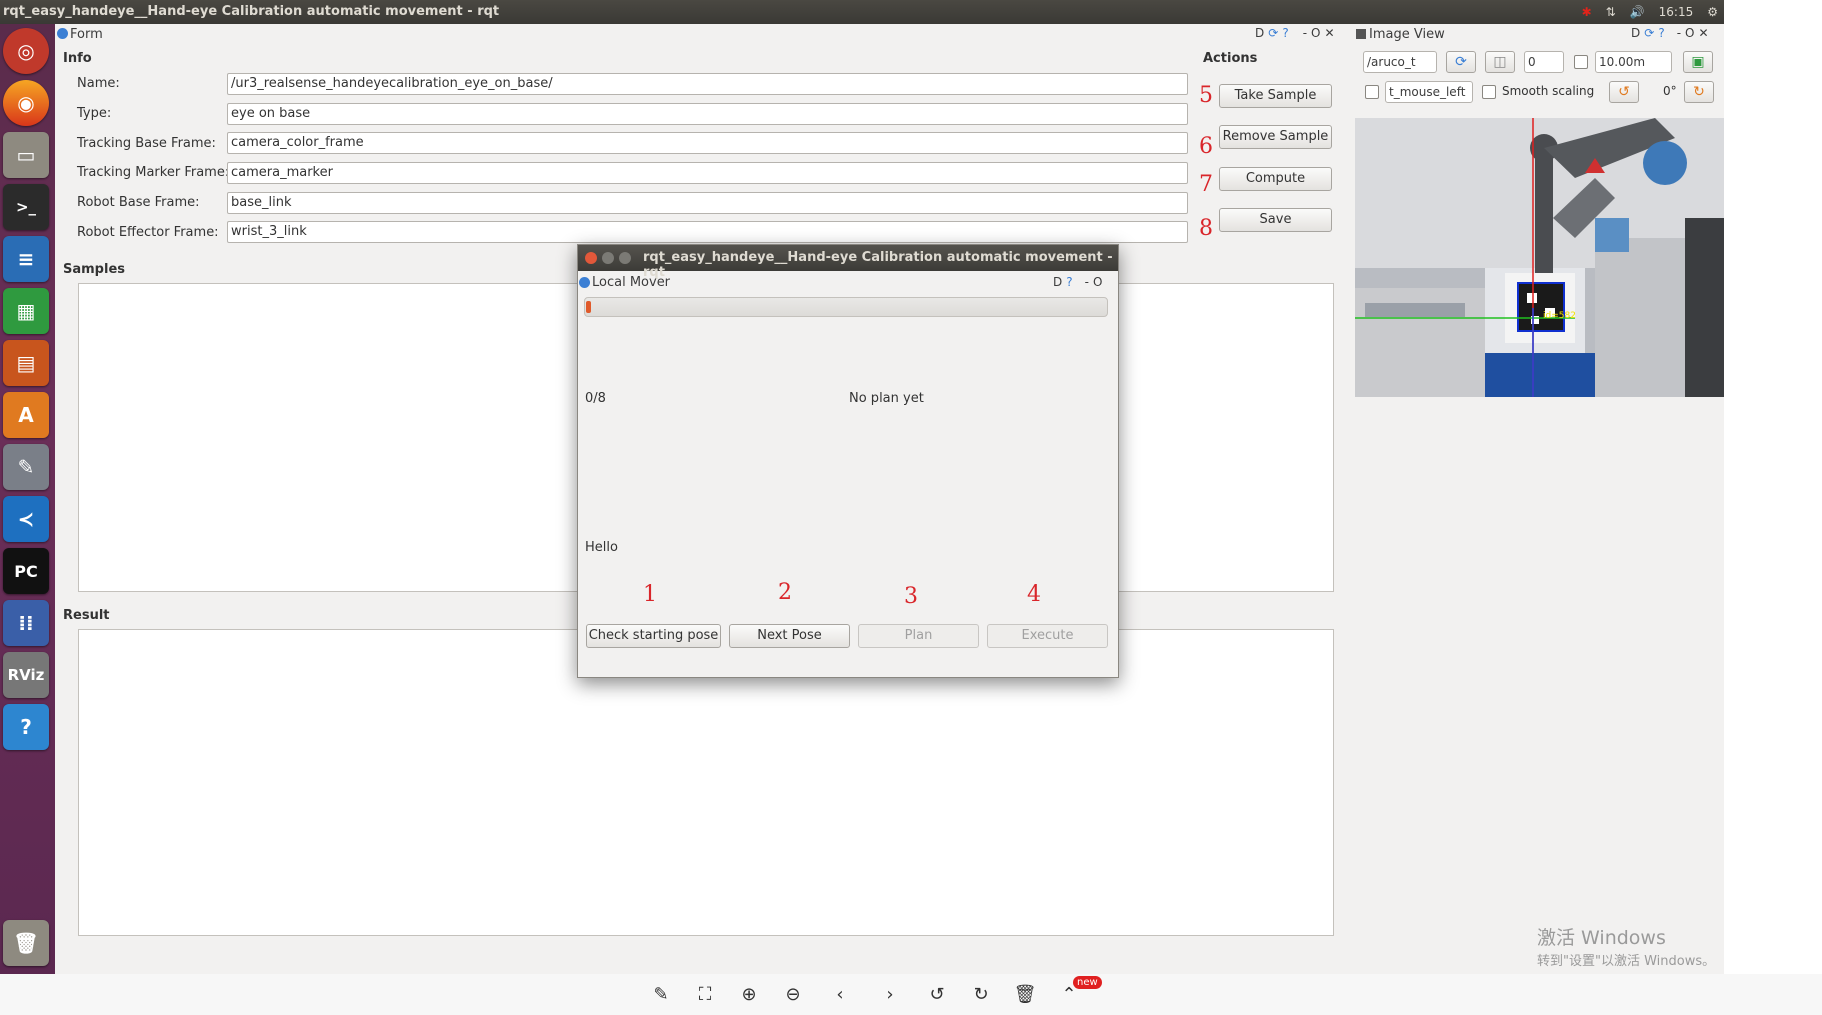 This screenshot has height=1015, width=1822. What do you see at coordinates (1626, 961) in the screenshot?
I see `activation-watermark-text: 转到"设置"以激活 Windows。` at bounding box center [1626, 961].